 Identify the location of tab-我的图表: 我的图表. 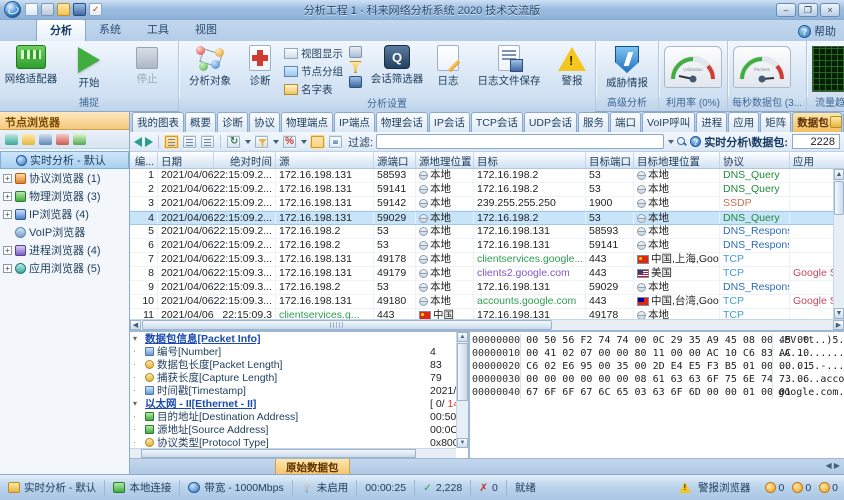
(158, 122).